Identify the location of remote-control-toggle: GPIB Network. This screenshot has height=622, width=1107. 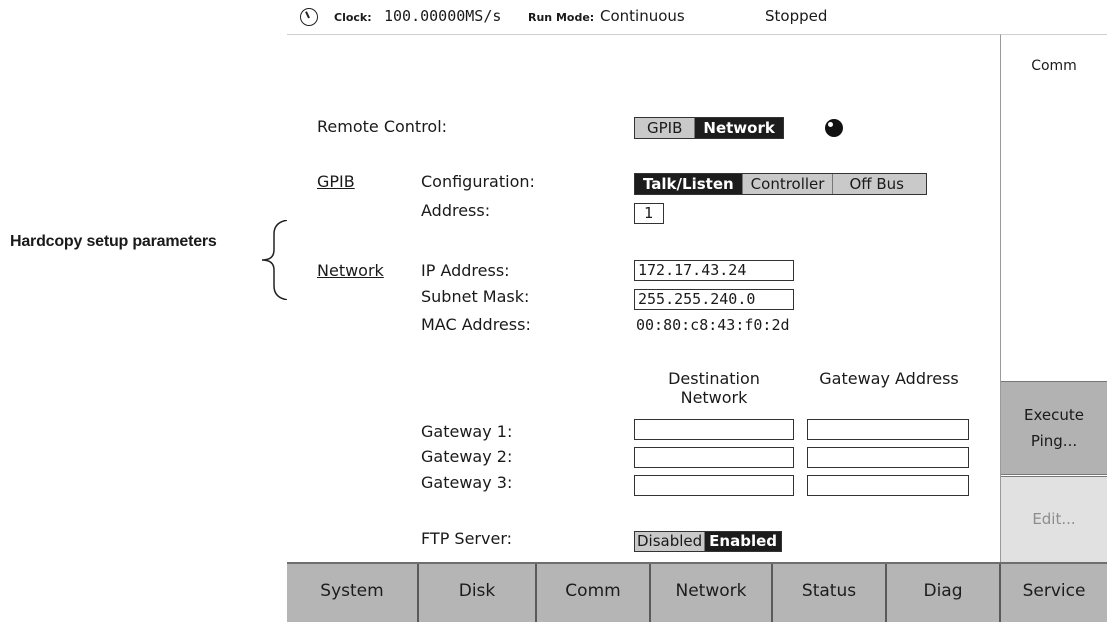
(709, 128).